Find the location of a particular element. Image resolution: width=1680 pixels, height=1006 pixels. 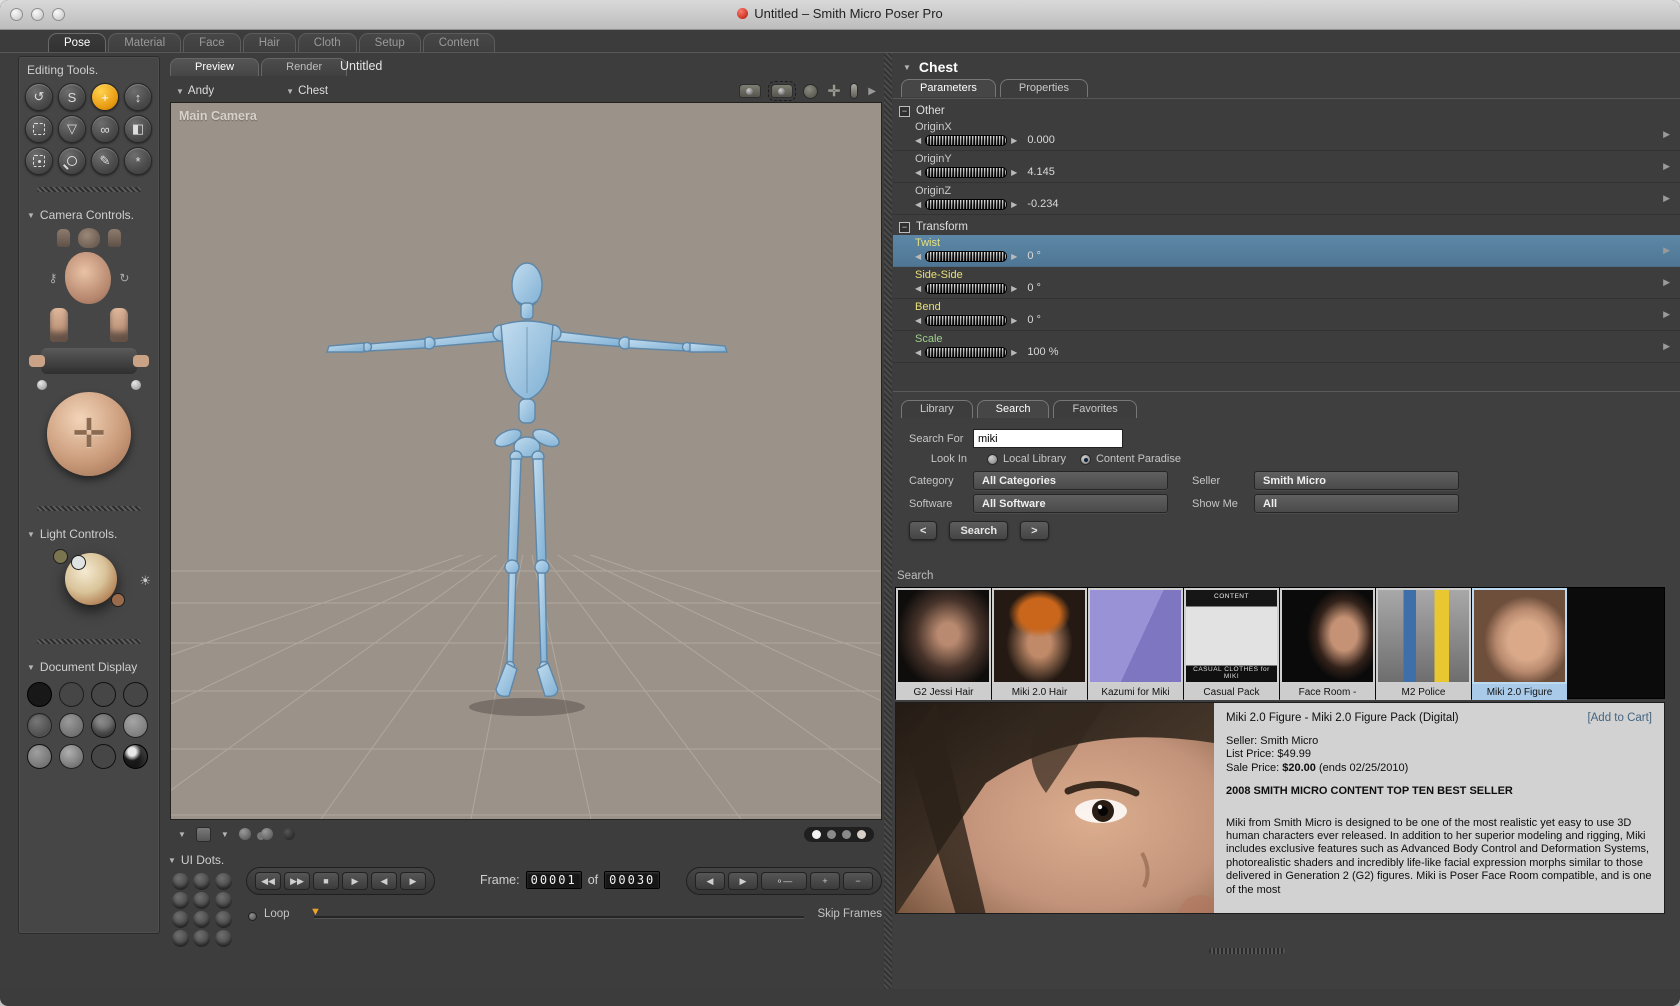

param-row-originz: OriginZ ◀ ▶ -0.234 ▶ is located at coordinates (1286, 199).